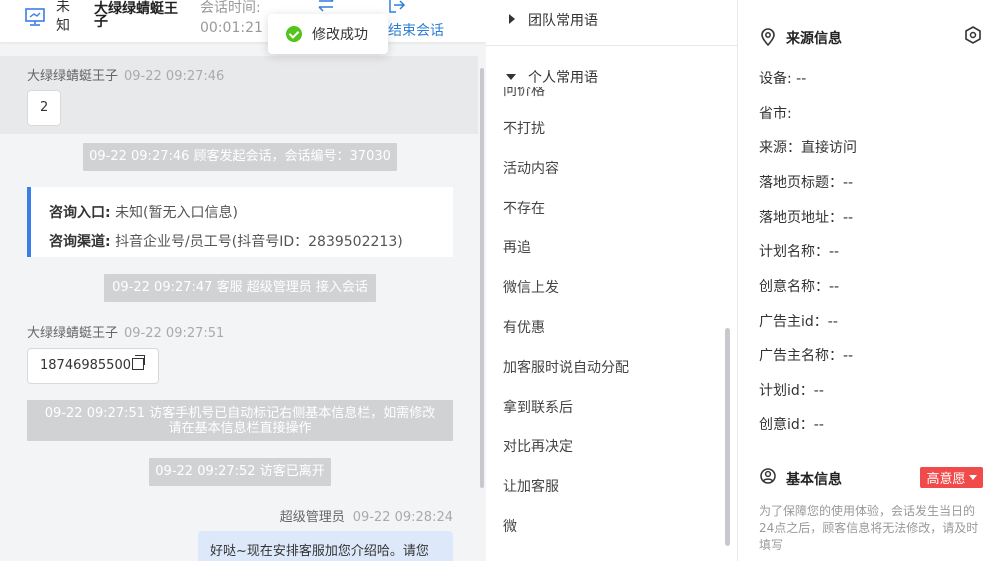 The image size is (998, 561). What do you see at coordinates (325, 546) in the screenshot?
I see `agent-message-bubble: 好哒~现在安排客服加您介绍哈。请您` at bounding box center [325, 546].